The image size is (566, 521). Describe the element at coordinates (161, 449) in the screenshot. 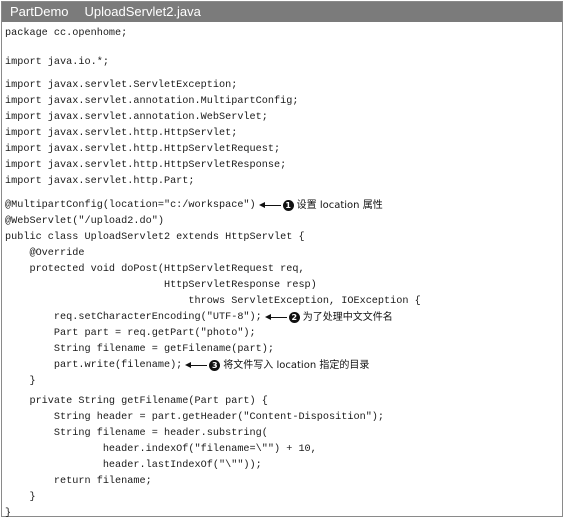

I see `code-line: header.indexOf("filename=\"") + 10,` at that location.